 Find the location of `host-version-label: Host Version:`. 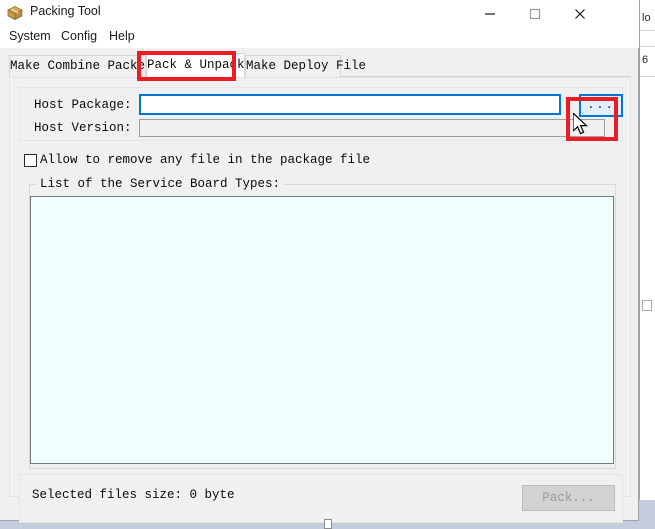

host-version-label: Host Version: is located at coordinates (83, 128).